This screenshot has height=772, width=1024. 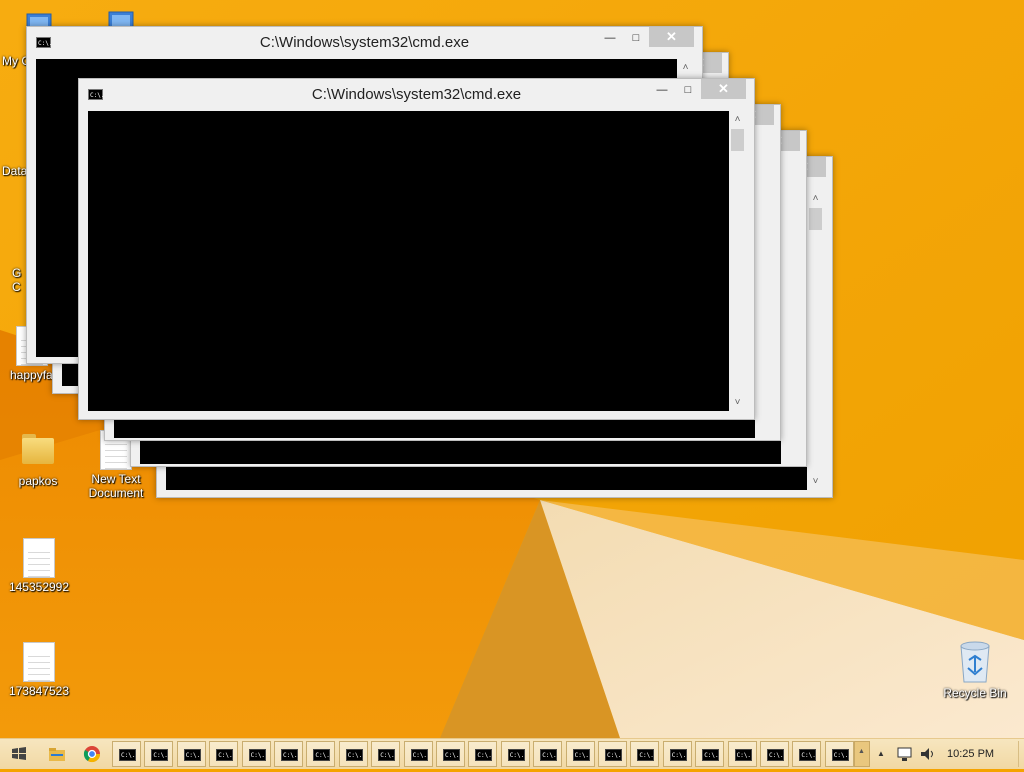 I want to click on taskbar-file-explorer, so click(x=57, y=754).